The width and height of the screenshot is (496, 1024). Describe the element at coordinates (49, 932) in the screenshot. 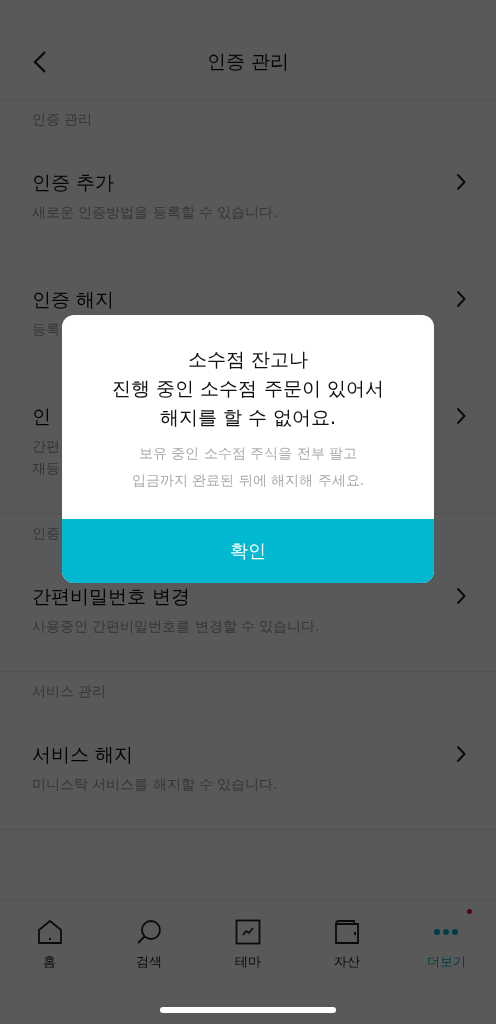

I see `house-icon` at that location.